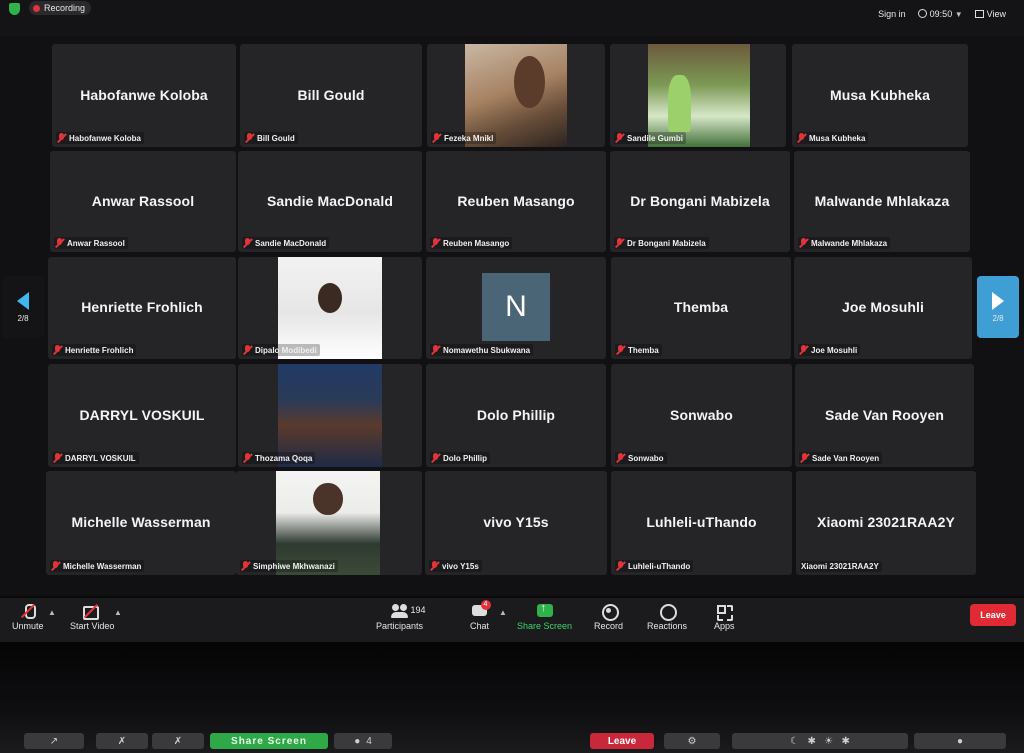 This screenshot has width=1024, height=753. Describe the element at coordinates (60, 8) in the screenshot. I see `recording-indicator: Recording` at that location.